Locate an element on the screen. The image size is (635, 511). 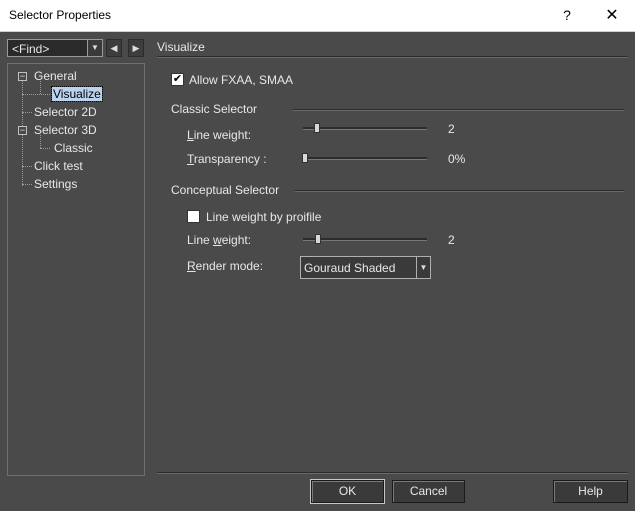
nav-back-button: ◀ is located at coordinates (114, 48).